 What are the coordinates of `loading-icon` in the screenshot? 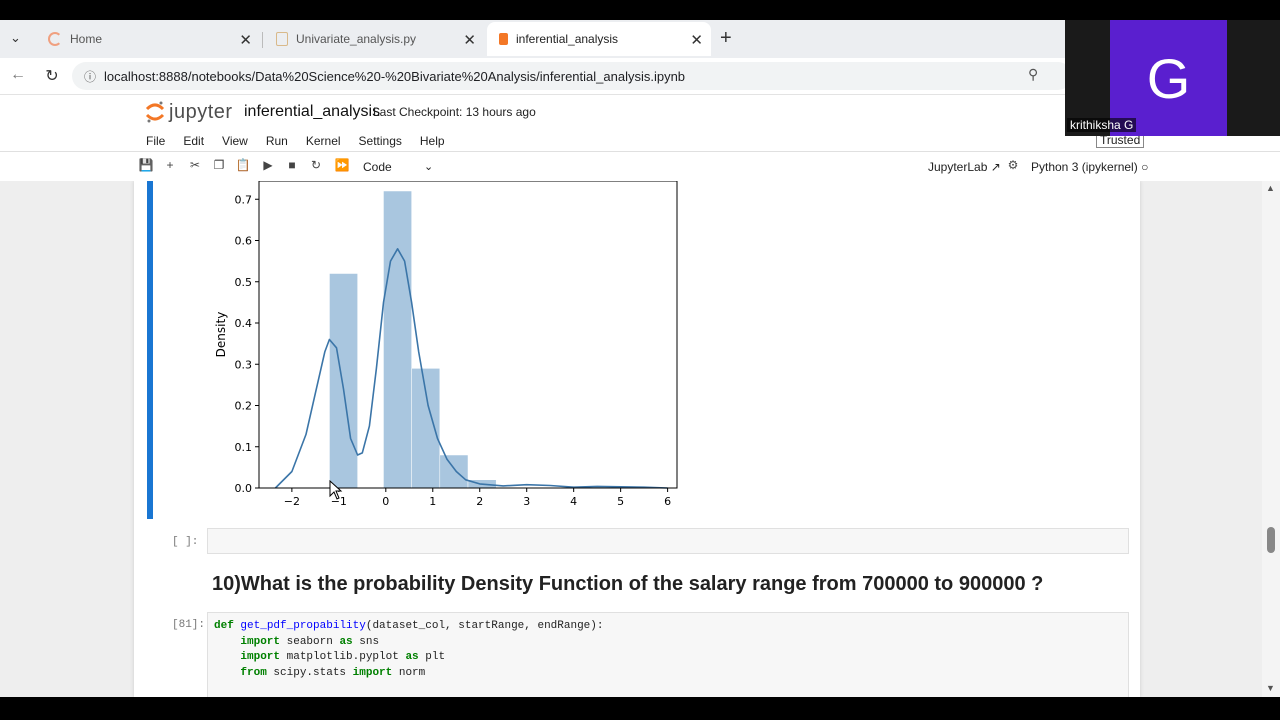 It's located at (55, 39).